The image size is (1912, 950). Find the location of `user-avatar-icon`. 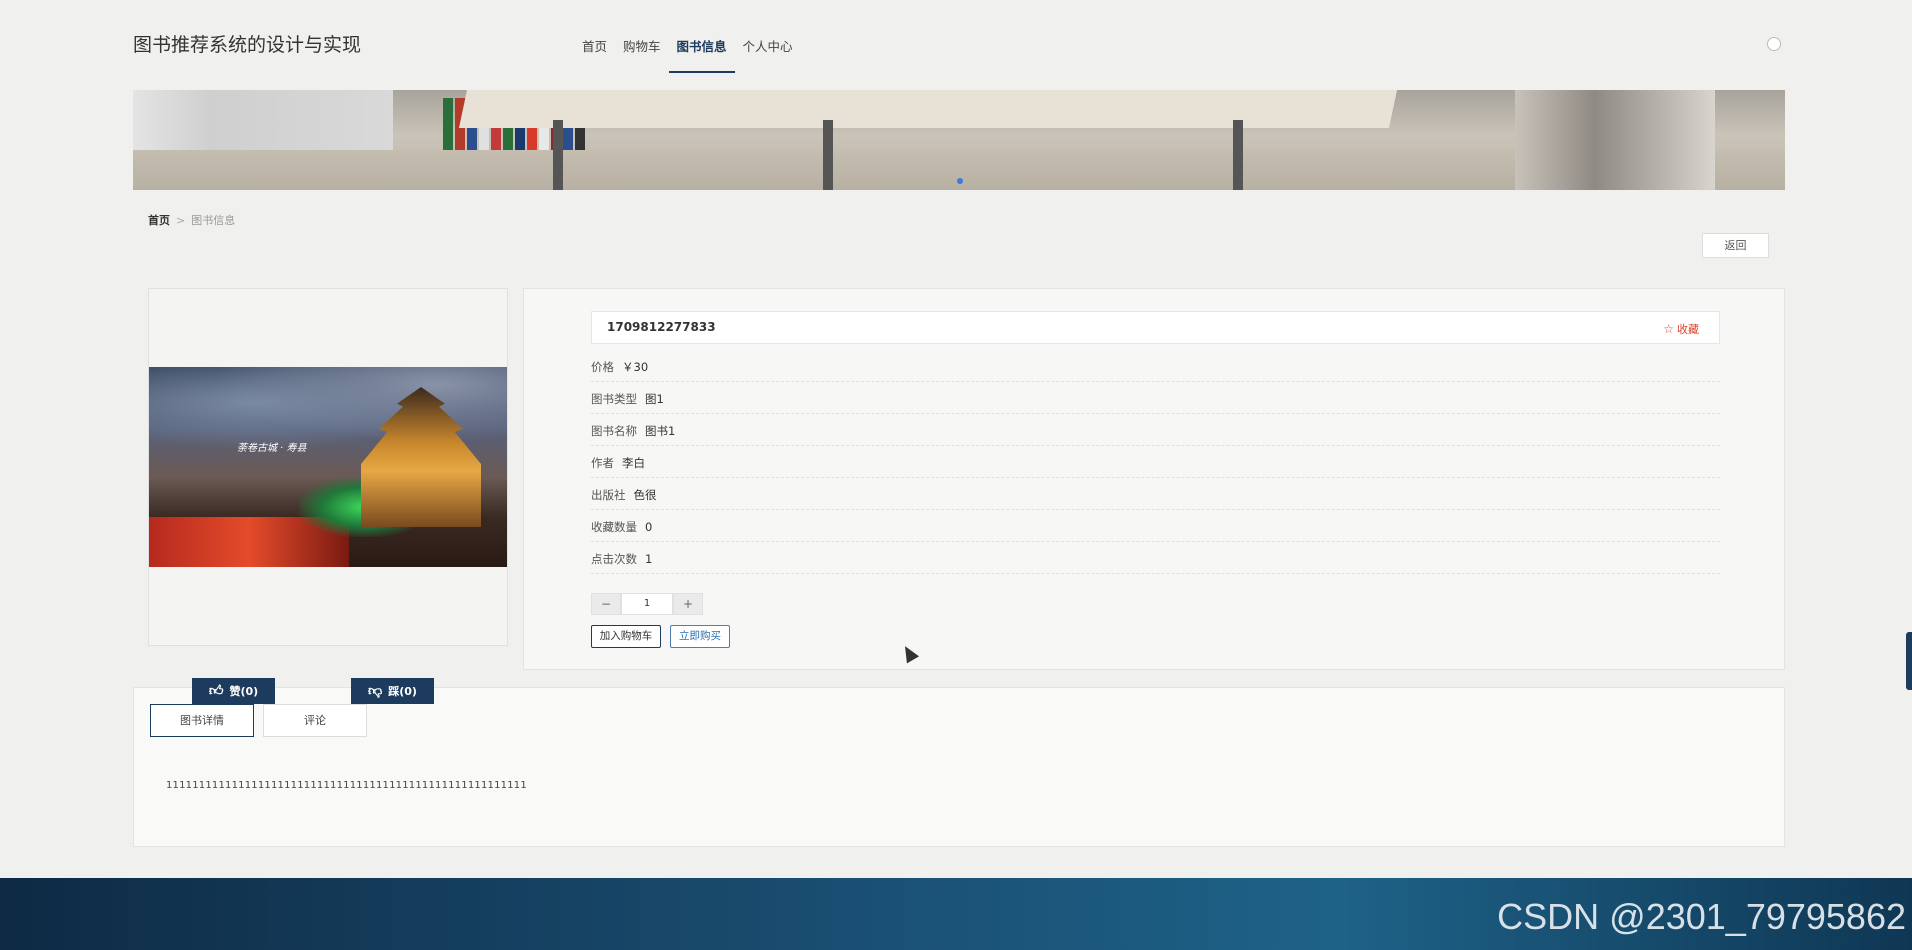

user-avatar-icon is located at coordinates (1774, 44).